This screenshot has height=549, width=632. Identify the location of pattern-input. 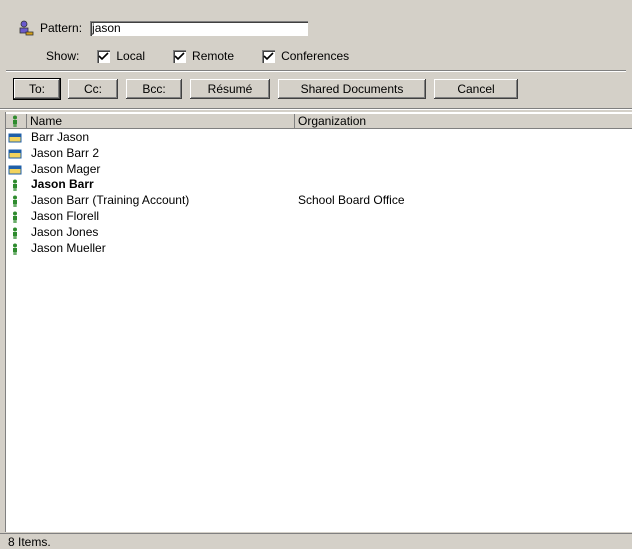
(199, 28).